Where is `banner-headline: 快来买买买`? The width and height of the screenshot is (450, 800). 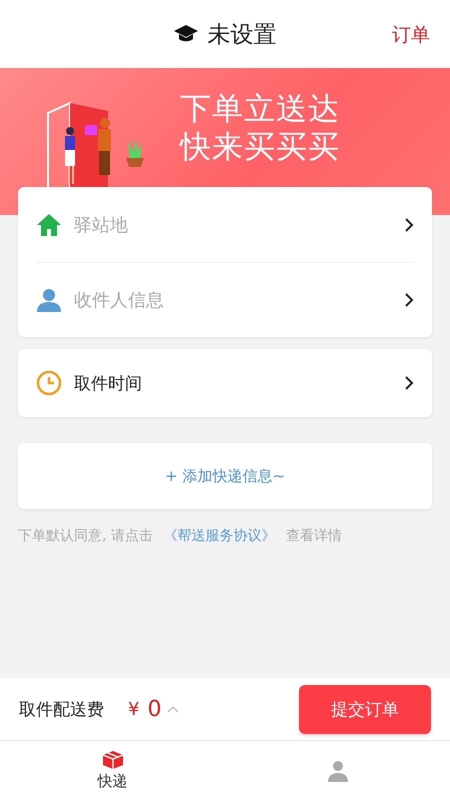
banner-headline: 快来买买买 is located at coordinates (260, 147).